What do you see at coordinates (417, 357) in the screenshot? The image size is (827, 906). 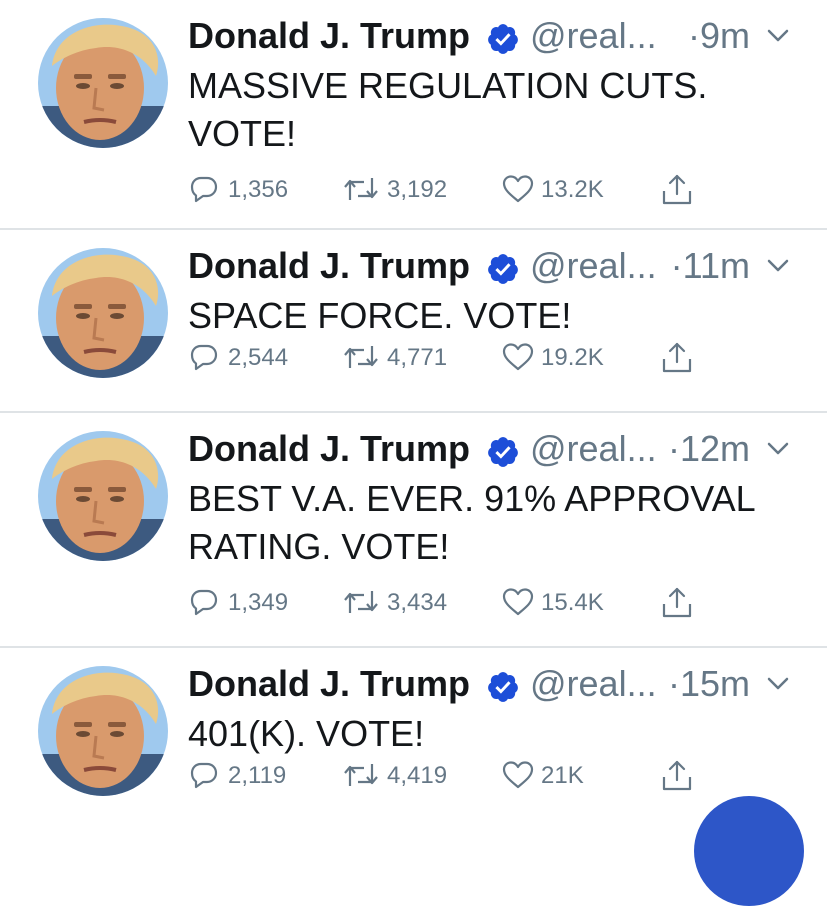 I see `retweet-count: 4,771` at bounding box center [417, 357].